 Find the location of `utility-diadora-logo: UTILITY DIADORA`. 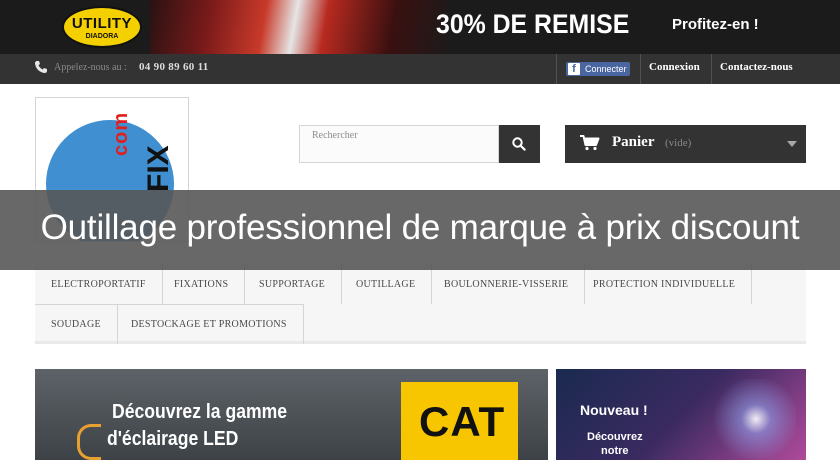

utility-diadora-logo: UTILITY DIADORA is located at coordinates (102, 27).